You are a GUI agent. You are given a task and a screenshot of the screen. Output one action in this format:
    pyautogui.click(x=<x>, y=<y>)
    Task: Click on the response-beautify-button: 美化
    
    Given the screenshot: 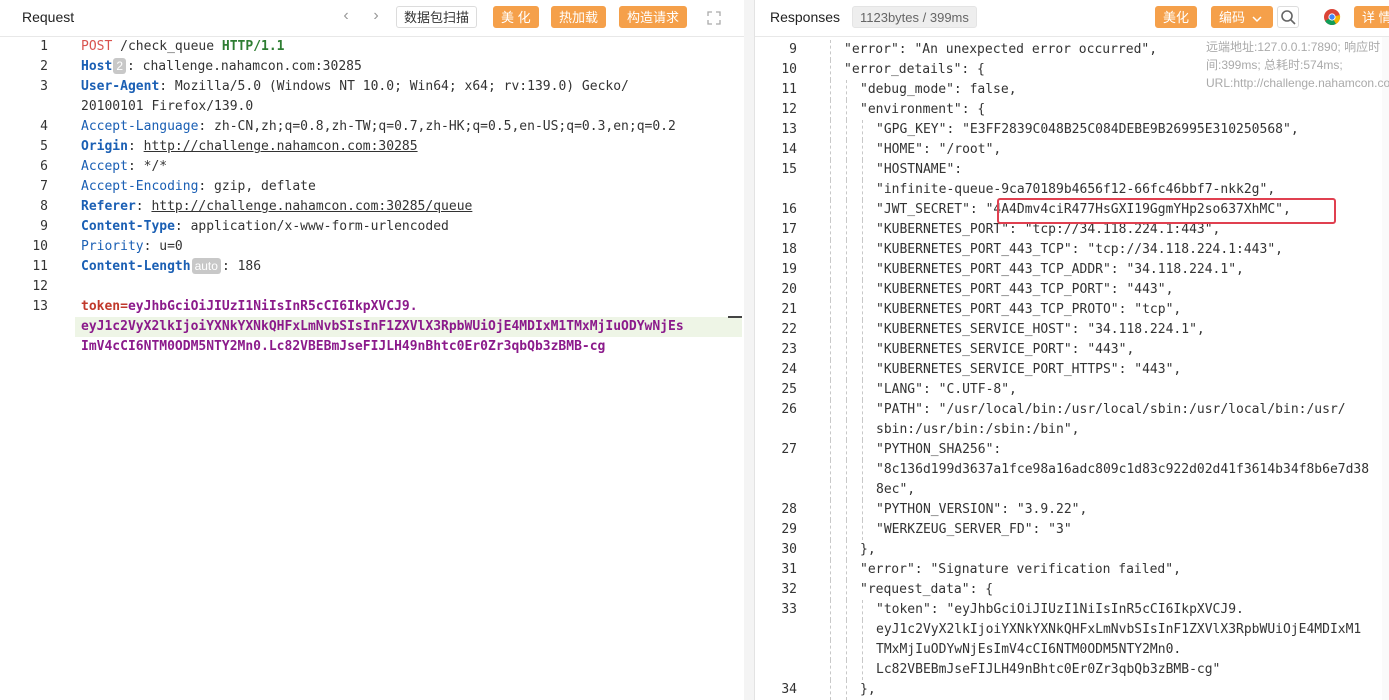 What is the action you would take?
    pyautogui.click(x=1176, y=17)
    